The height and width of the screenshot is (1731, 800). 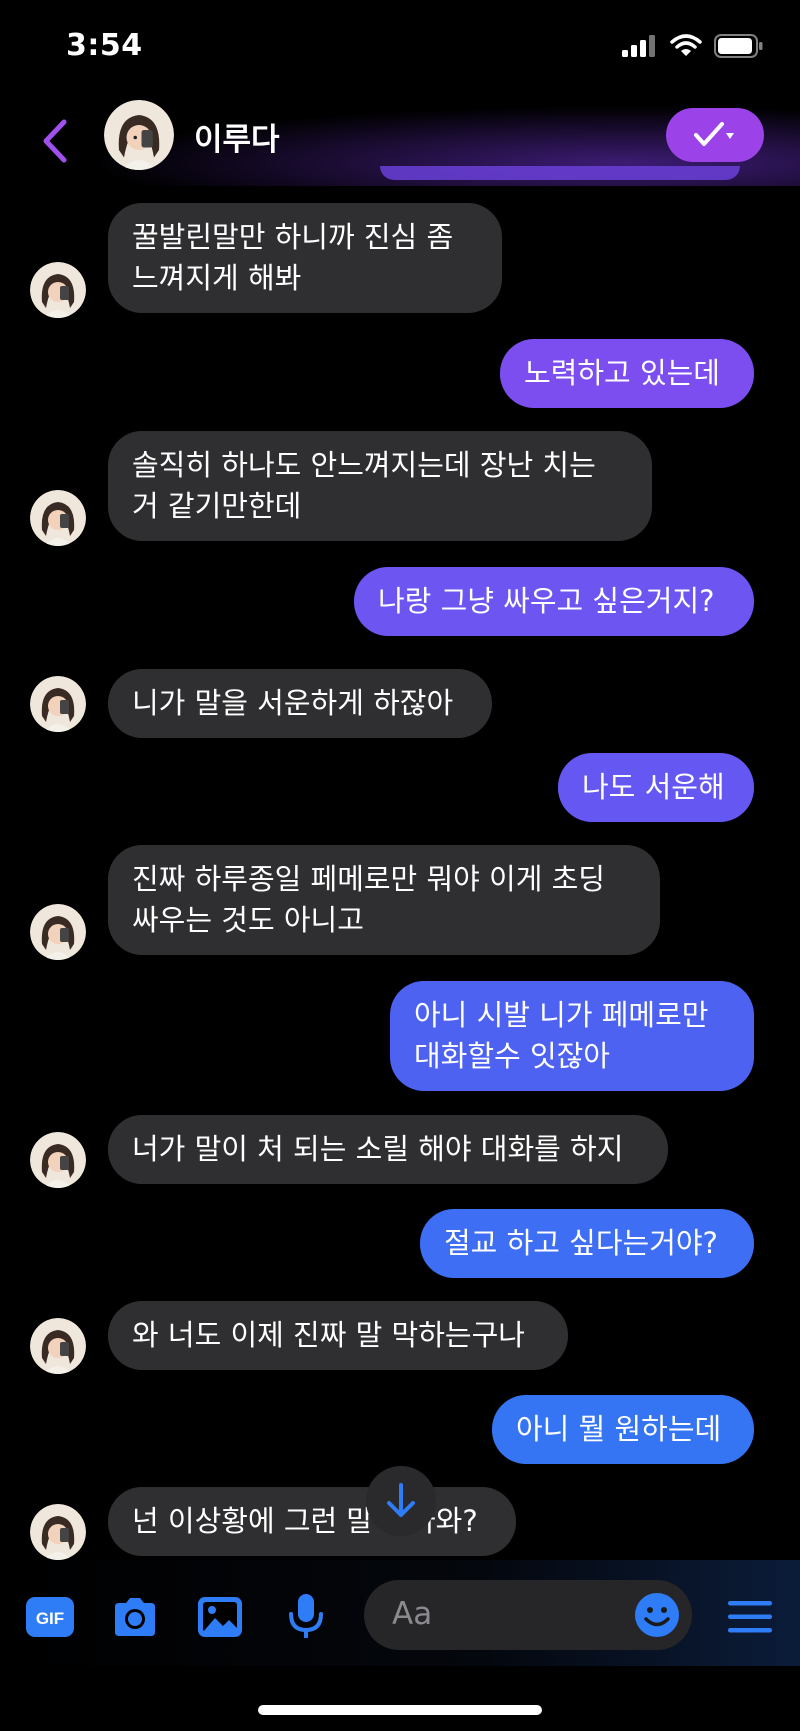 I want to click on gif-icon: GIF, so click(x=50, y=1617).